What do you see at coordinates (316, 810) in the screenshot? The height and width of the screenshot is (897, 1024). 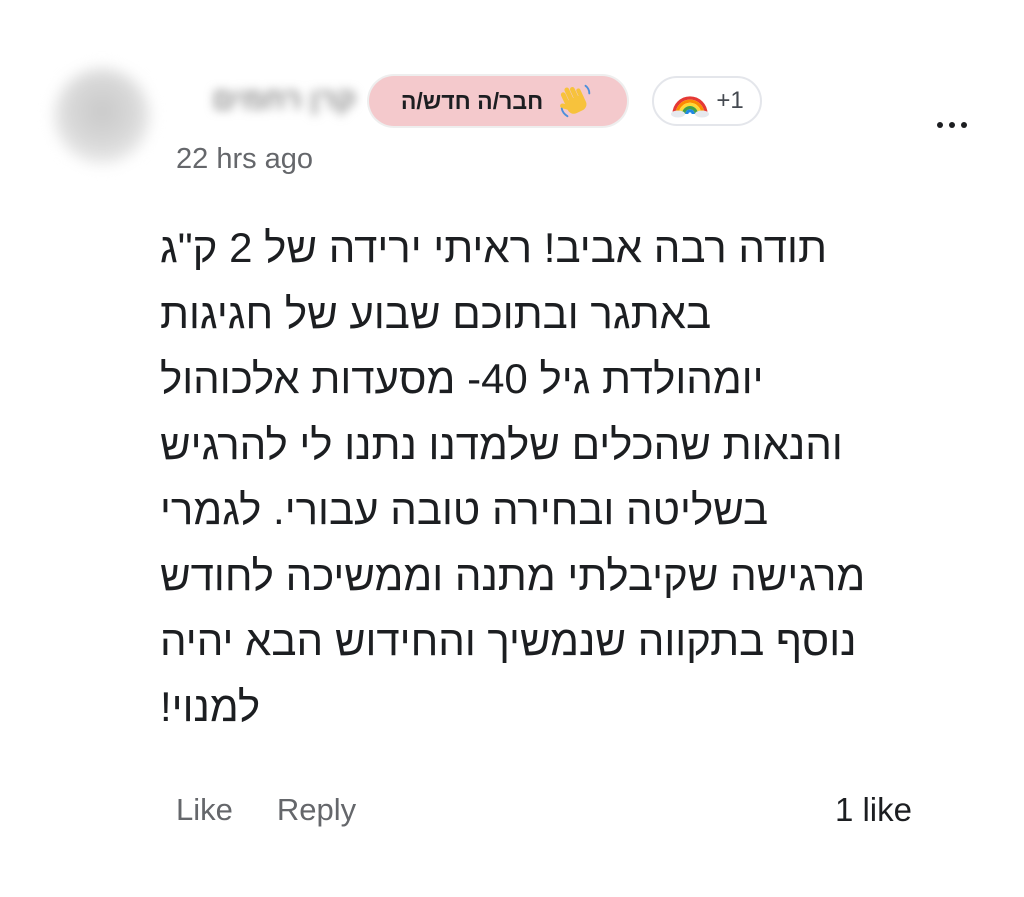 I see `reply-button: Reply` at bounding box center [316, 810].